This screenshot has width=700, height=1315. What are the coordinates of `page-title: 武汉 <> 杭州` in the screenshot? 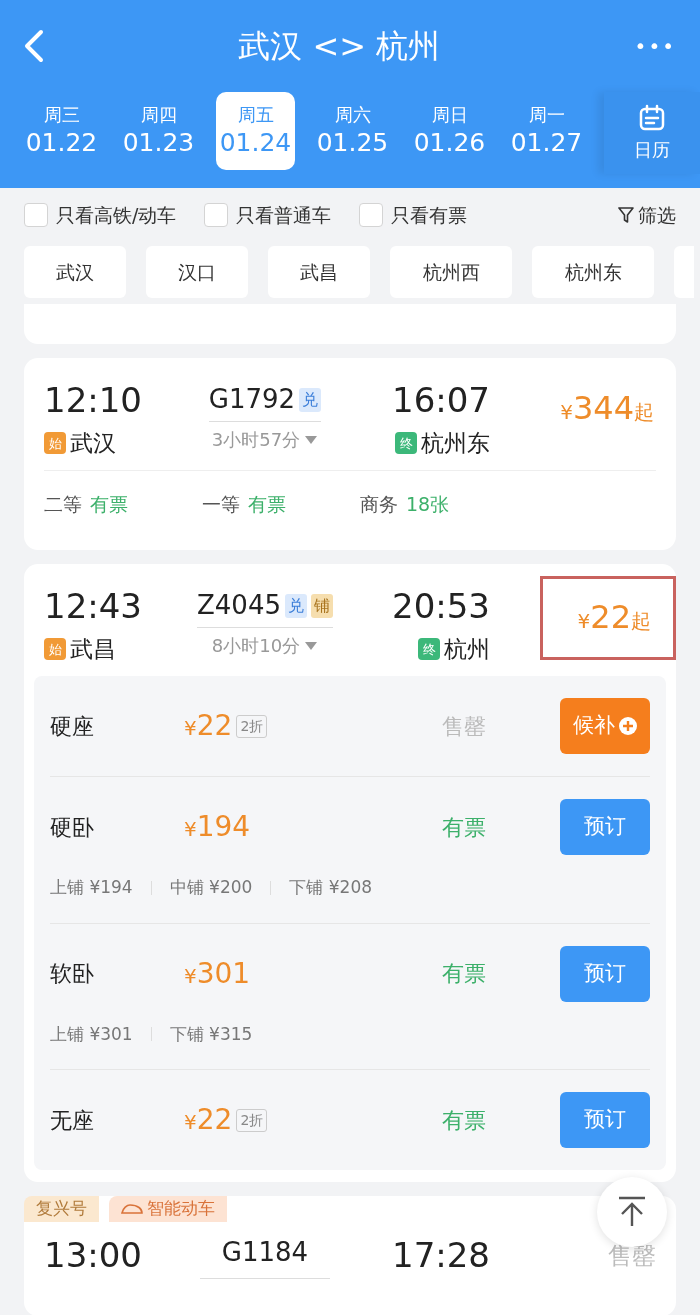 It's located at (339, 46).